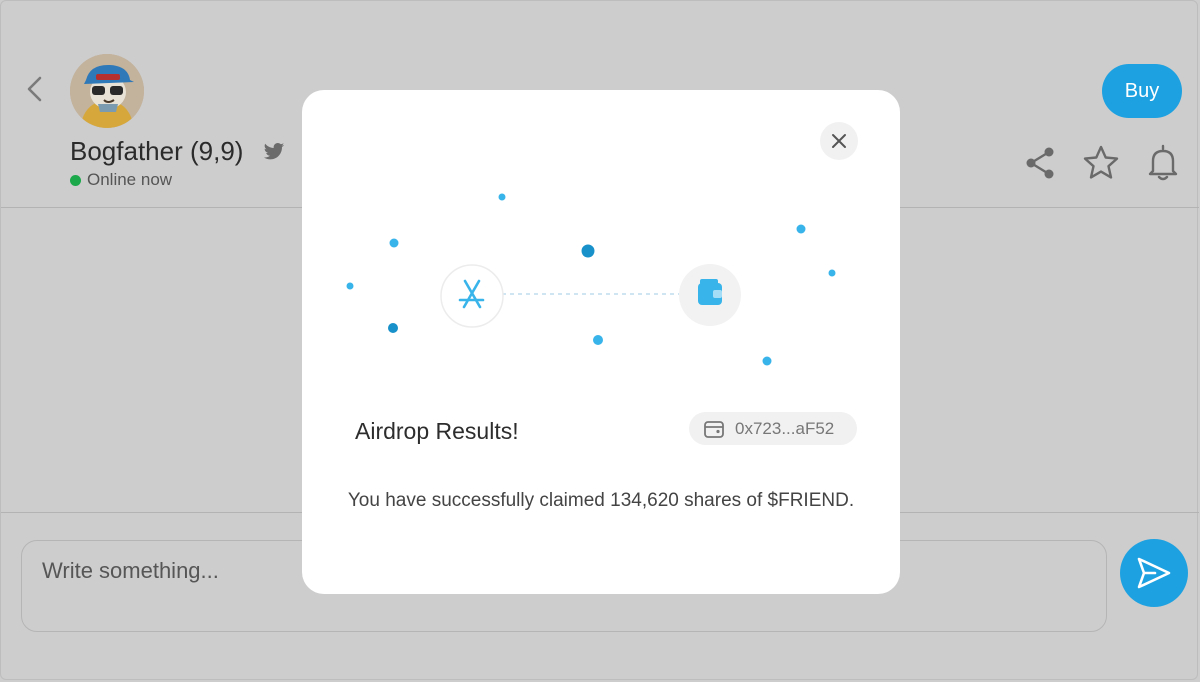  I want to click on modal-title: Airdrop Results!, so click(437, 431).